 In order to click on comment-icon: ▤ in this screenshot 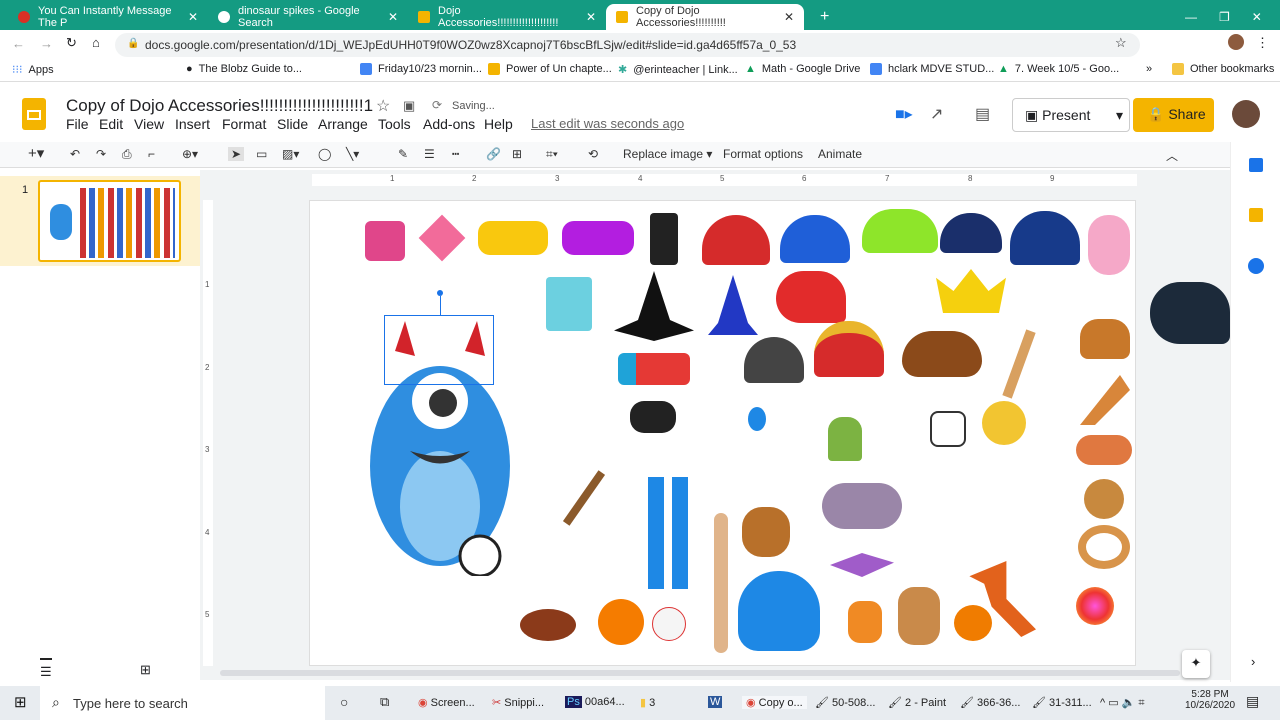, I will do `click(982, 114)`.